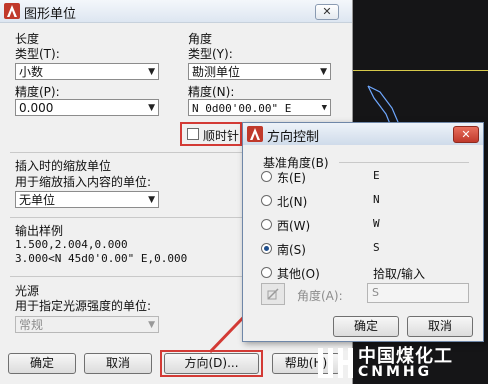  Describe the element at coordinates (83, 306) in the screenshot. I see `light-desc-label: 用于指定光源强度的单位:` at that location.